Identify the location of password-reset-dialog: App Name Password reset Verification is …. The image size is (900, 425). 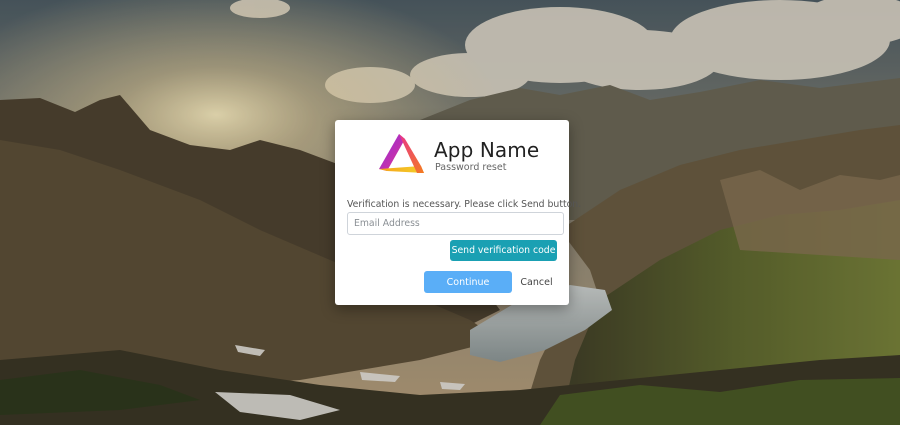
(458, 212).